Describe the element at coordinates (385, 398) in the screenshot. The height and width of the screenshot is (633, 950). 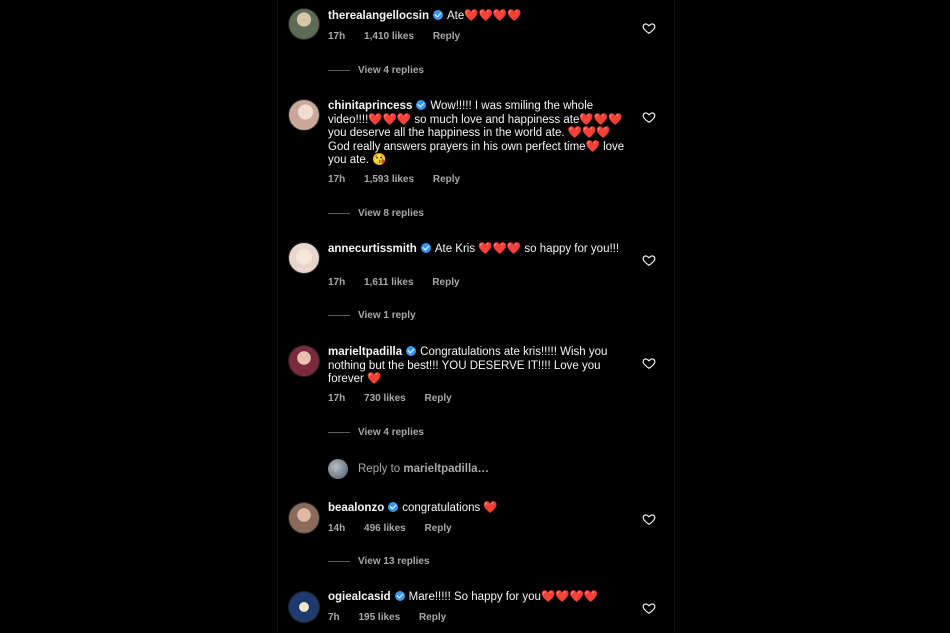
I see `comment-likes: 730 likes` at that location.